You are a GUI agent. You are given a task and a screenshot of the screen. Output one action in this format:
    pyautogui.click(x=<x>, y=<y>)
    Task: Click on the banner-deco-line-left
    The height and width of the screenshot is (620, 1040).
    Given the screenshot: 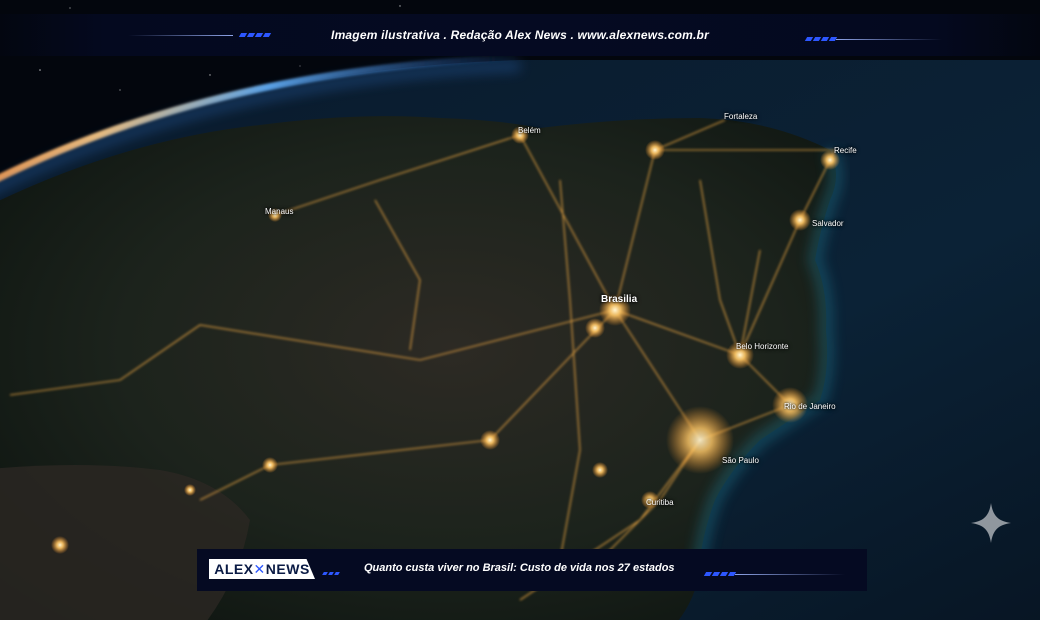 What is the action you would take?
    pyautogui.click(x=180, y=35)
    